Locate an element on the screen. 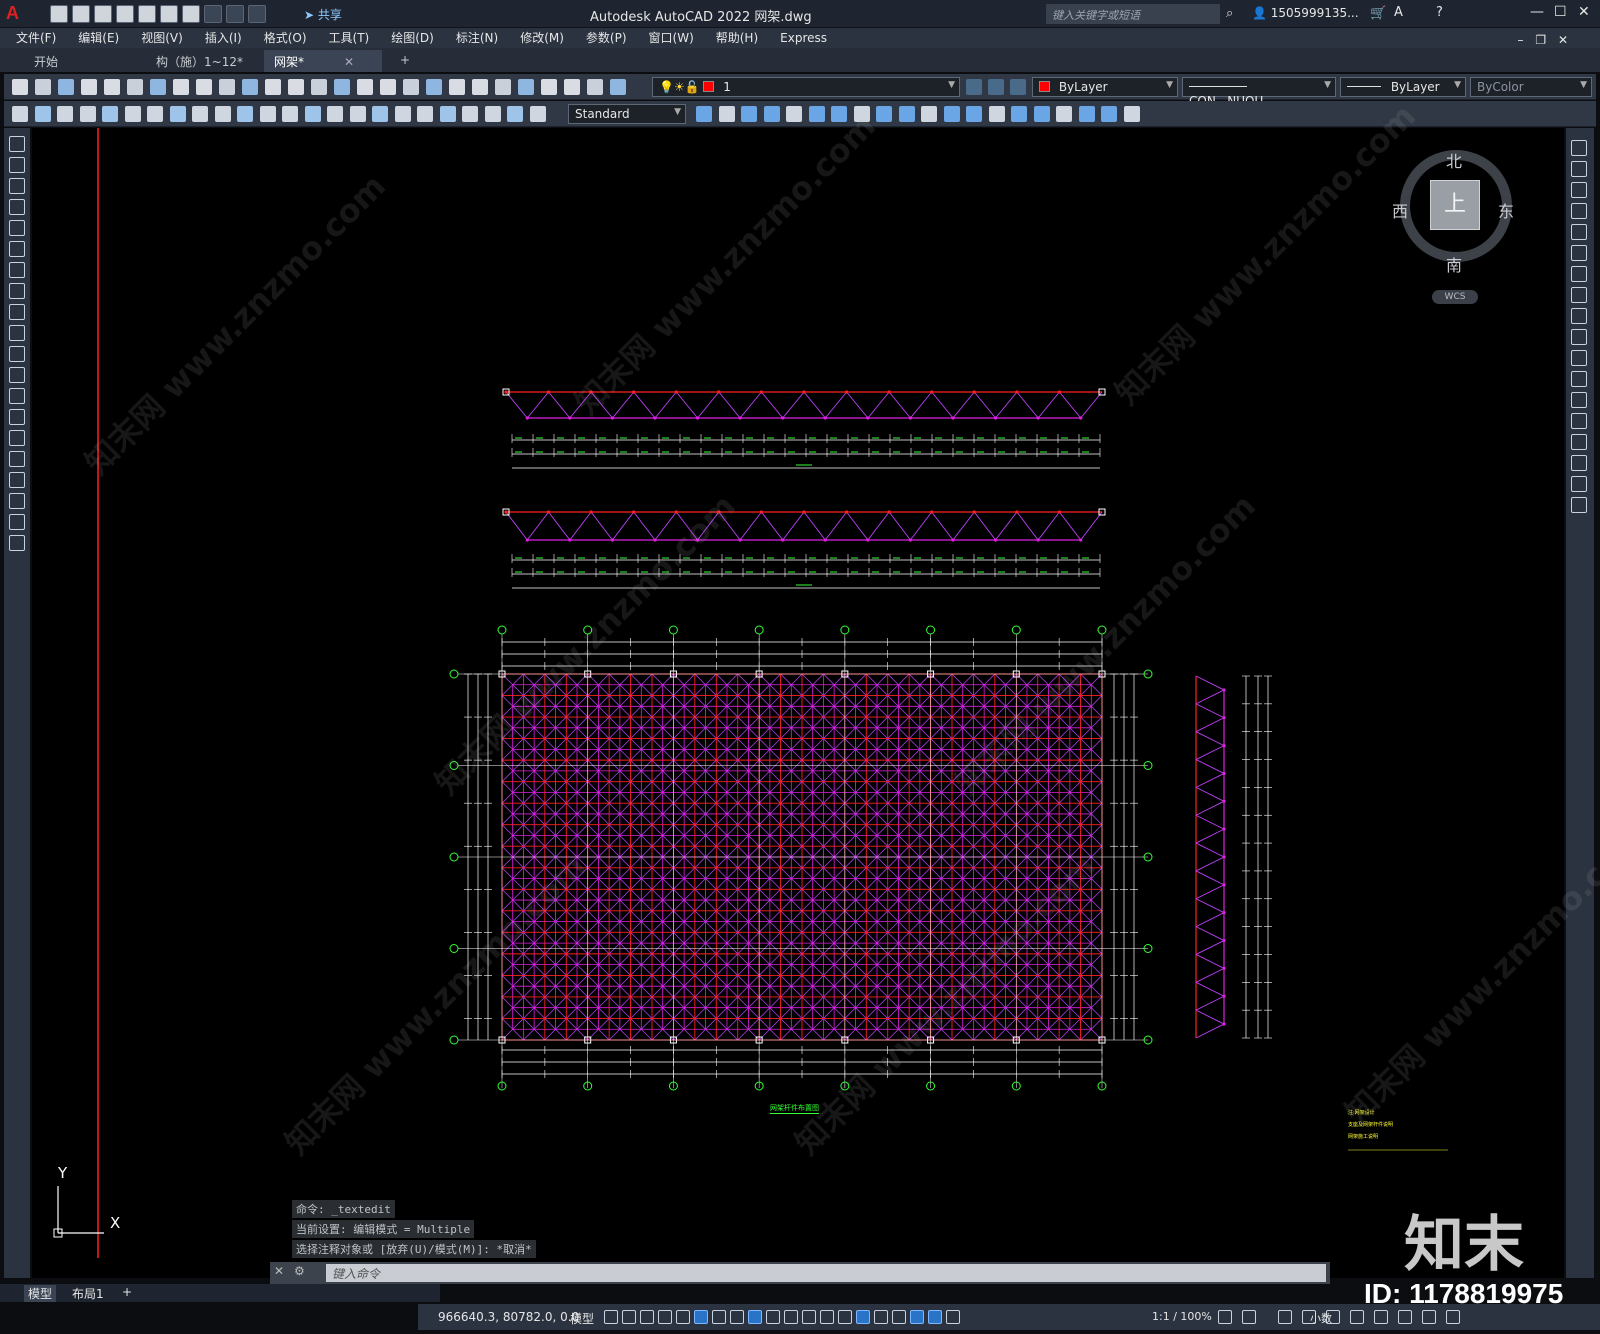 This screenshot has height=1334, width=1600. dimension-tool-15-icon is located at coordinates (335, 114).